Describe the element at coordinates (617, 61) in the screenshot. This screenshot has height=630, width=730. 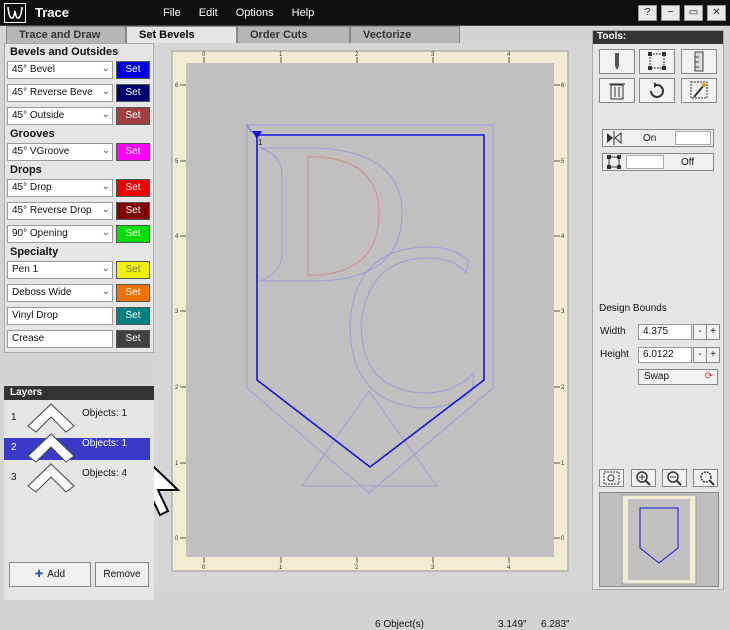
I see `knife-tool-button` at that location.